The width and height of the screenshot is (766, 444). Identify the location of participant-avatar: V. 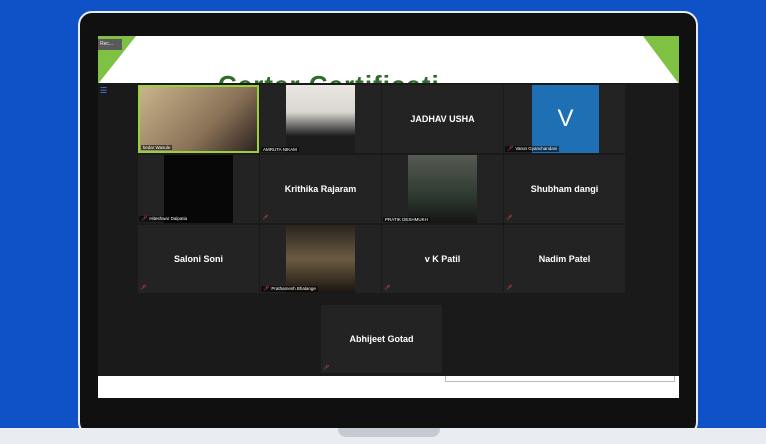
(565, 119).